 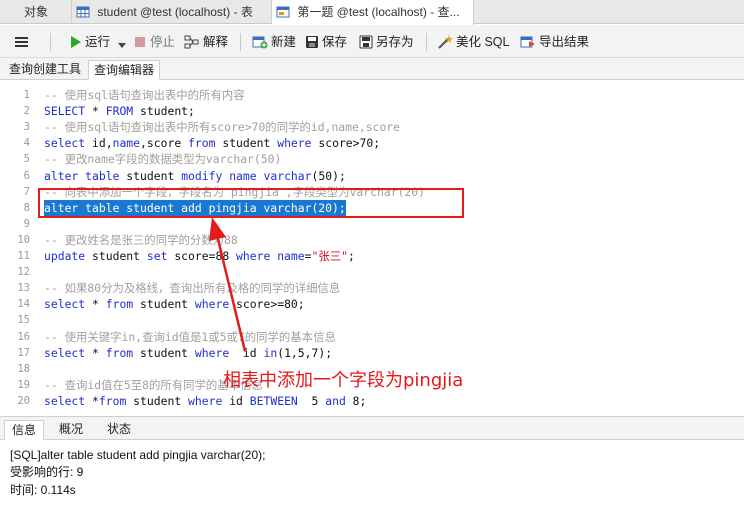 What do you see at coordinates (366, 42) in the screenshot?
I see `save-as-icon` at bounding box center [366, 42].